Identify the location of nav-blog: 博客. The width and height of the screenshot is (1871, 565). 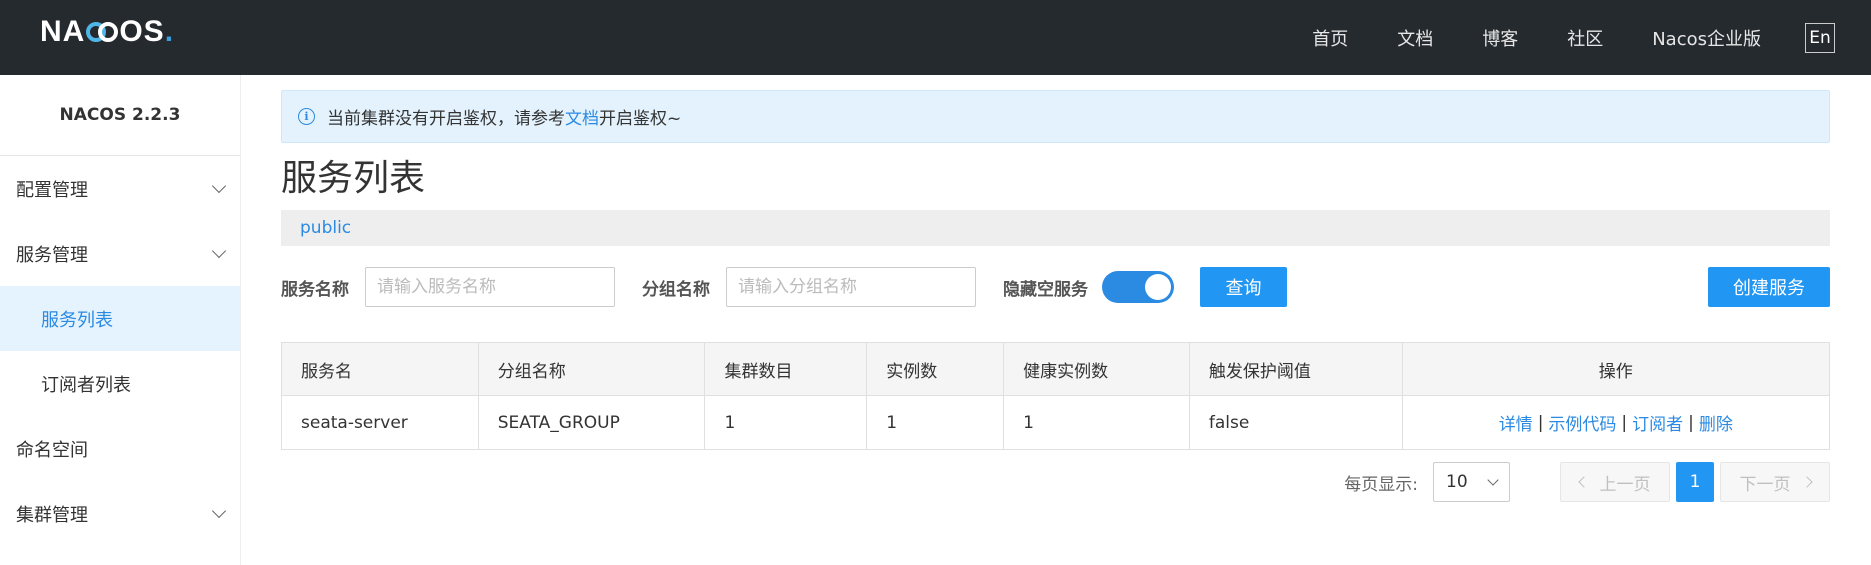
(1500, 38).